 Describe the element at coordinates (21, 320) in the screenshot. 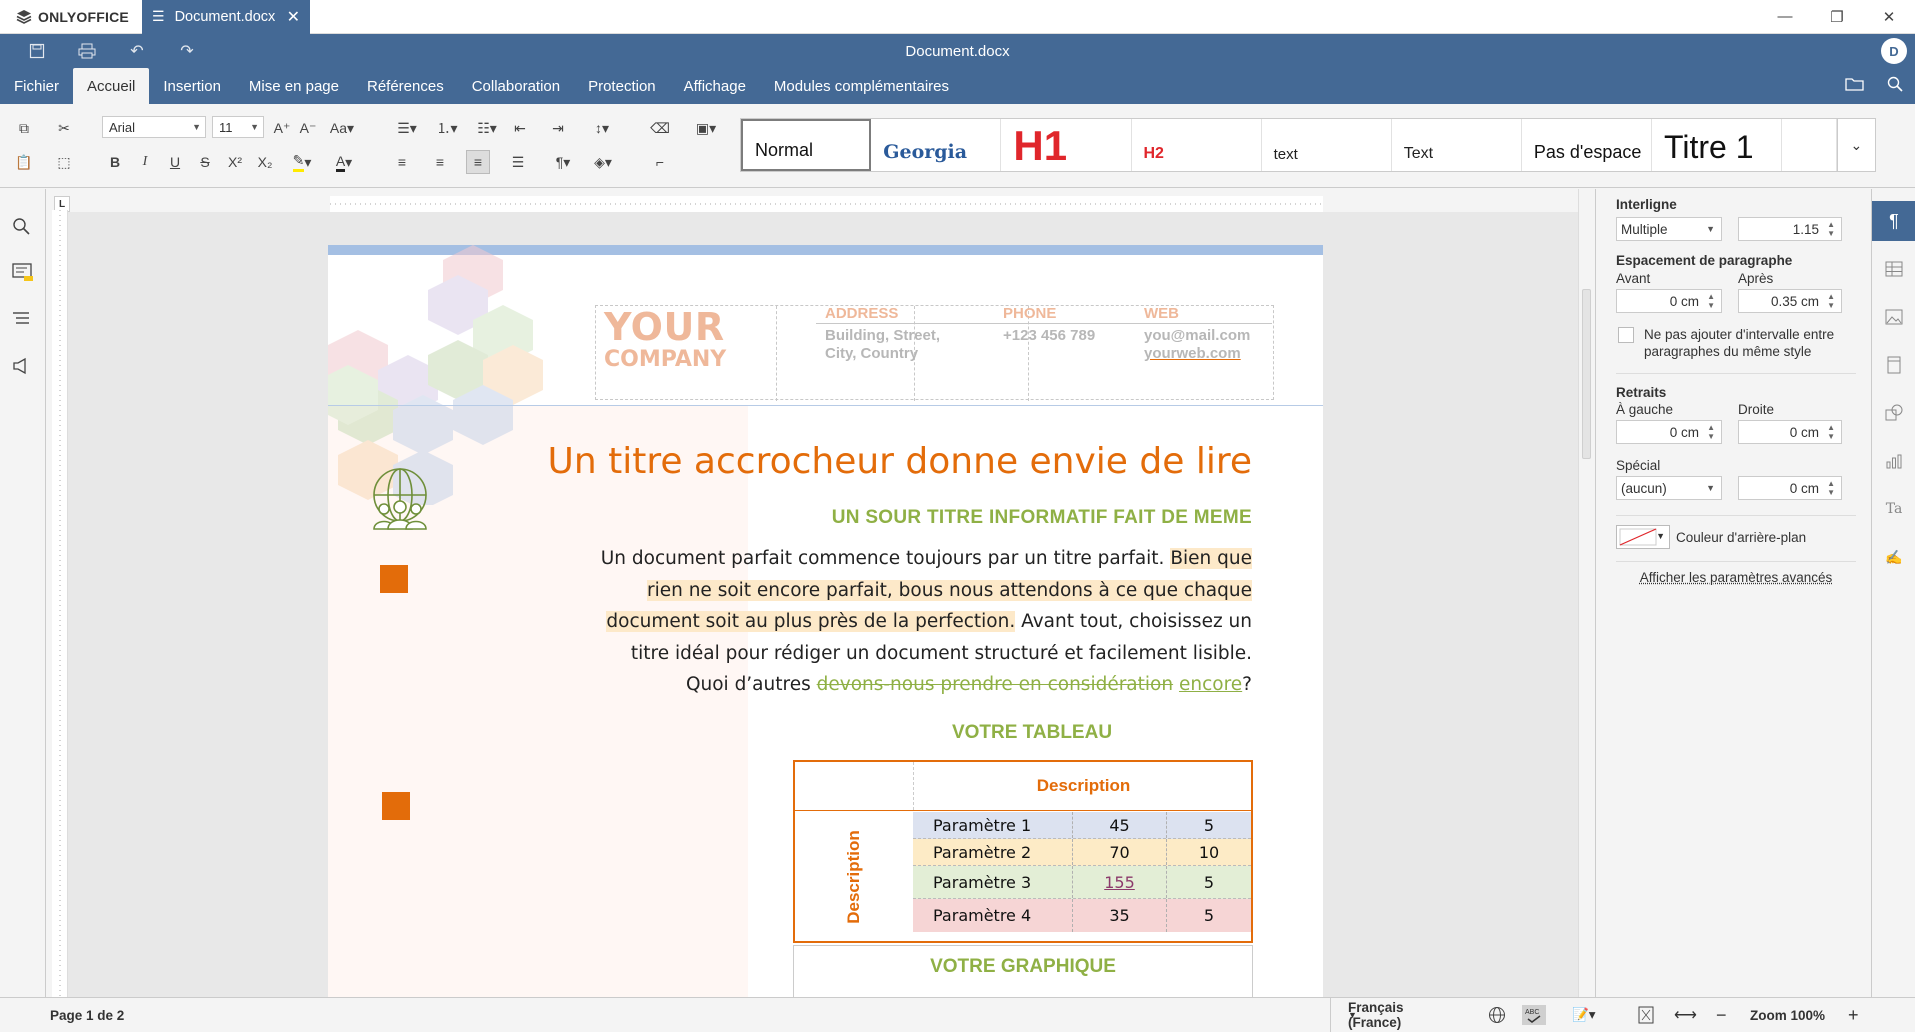

I see `navigation-icon` at that location.